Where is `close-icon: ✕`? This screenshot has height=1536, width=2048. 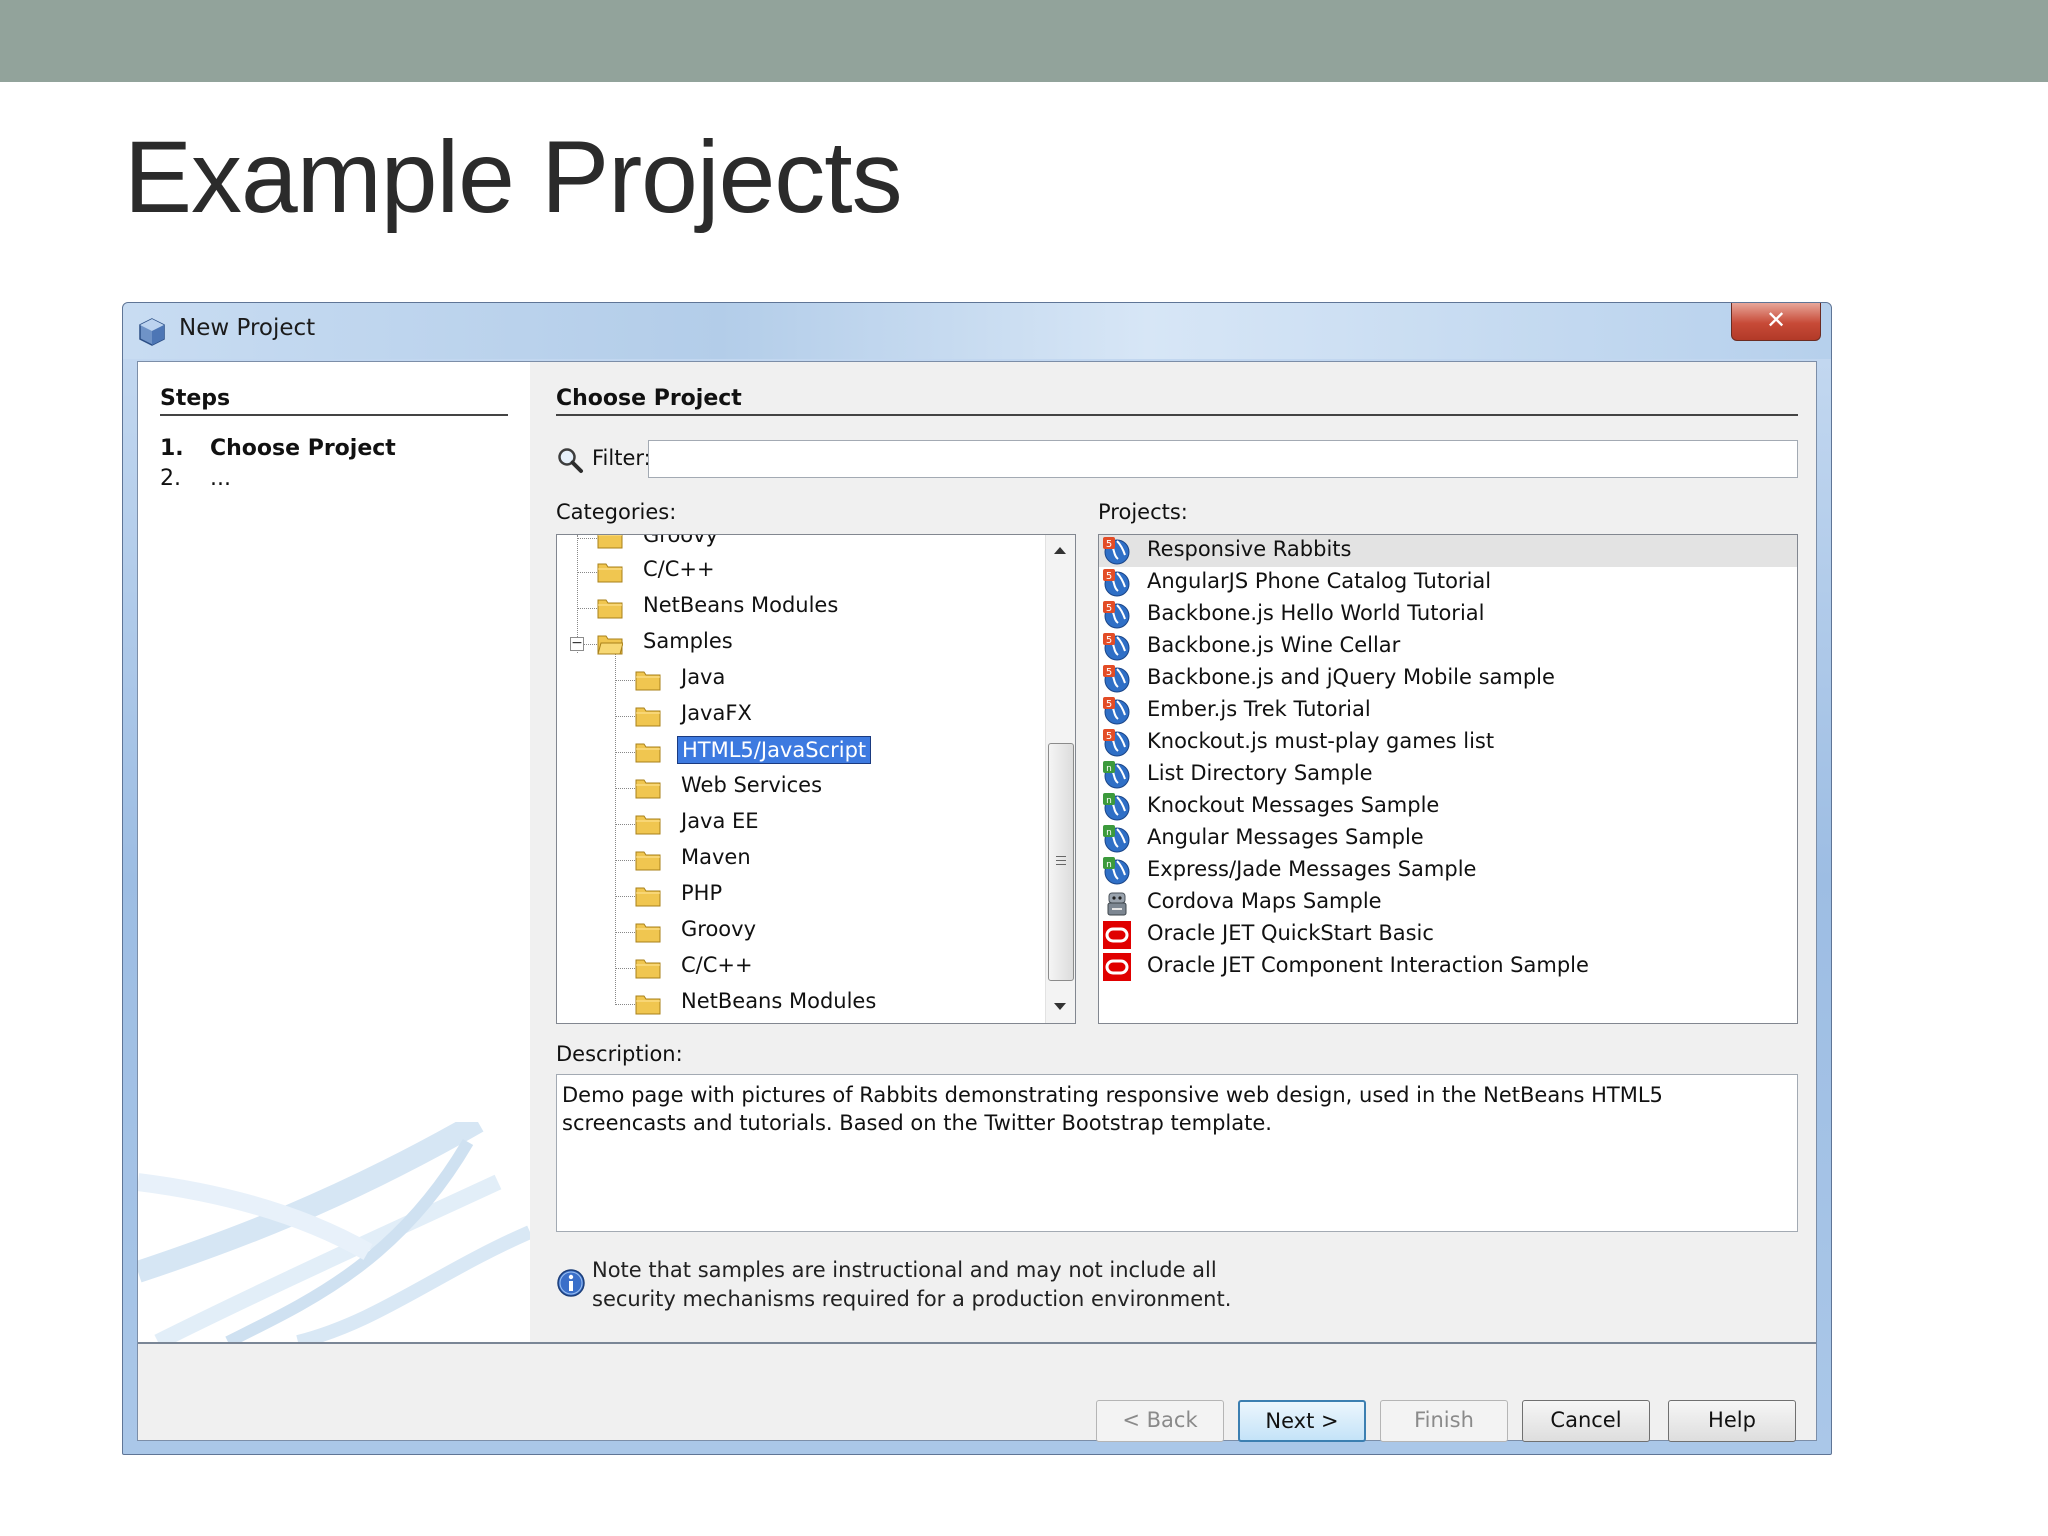 close-icon: ✕ is located at coordinates (1776, 320).